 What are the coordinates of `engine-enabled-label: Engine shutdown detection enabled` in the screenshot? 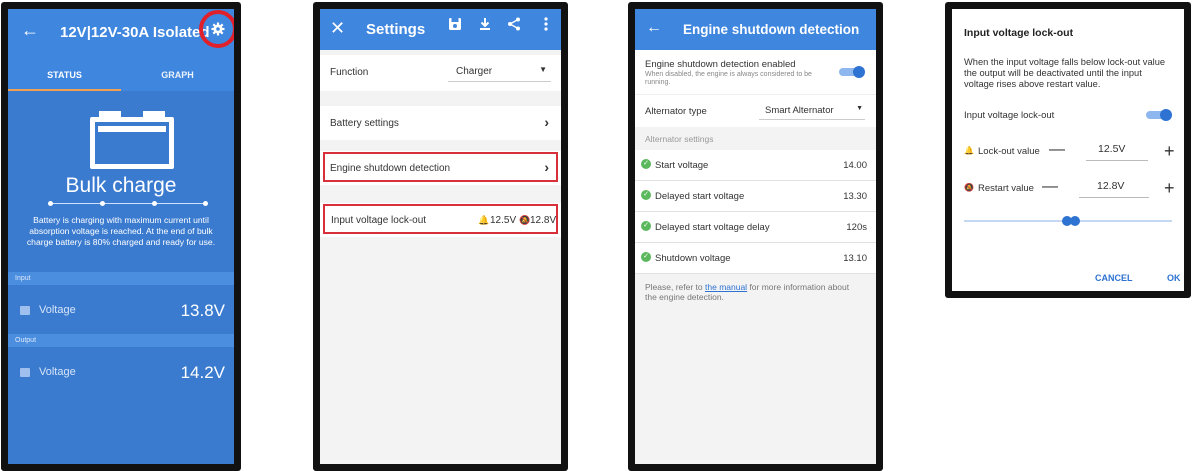 It's located at (720, 64).